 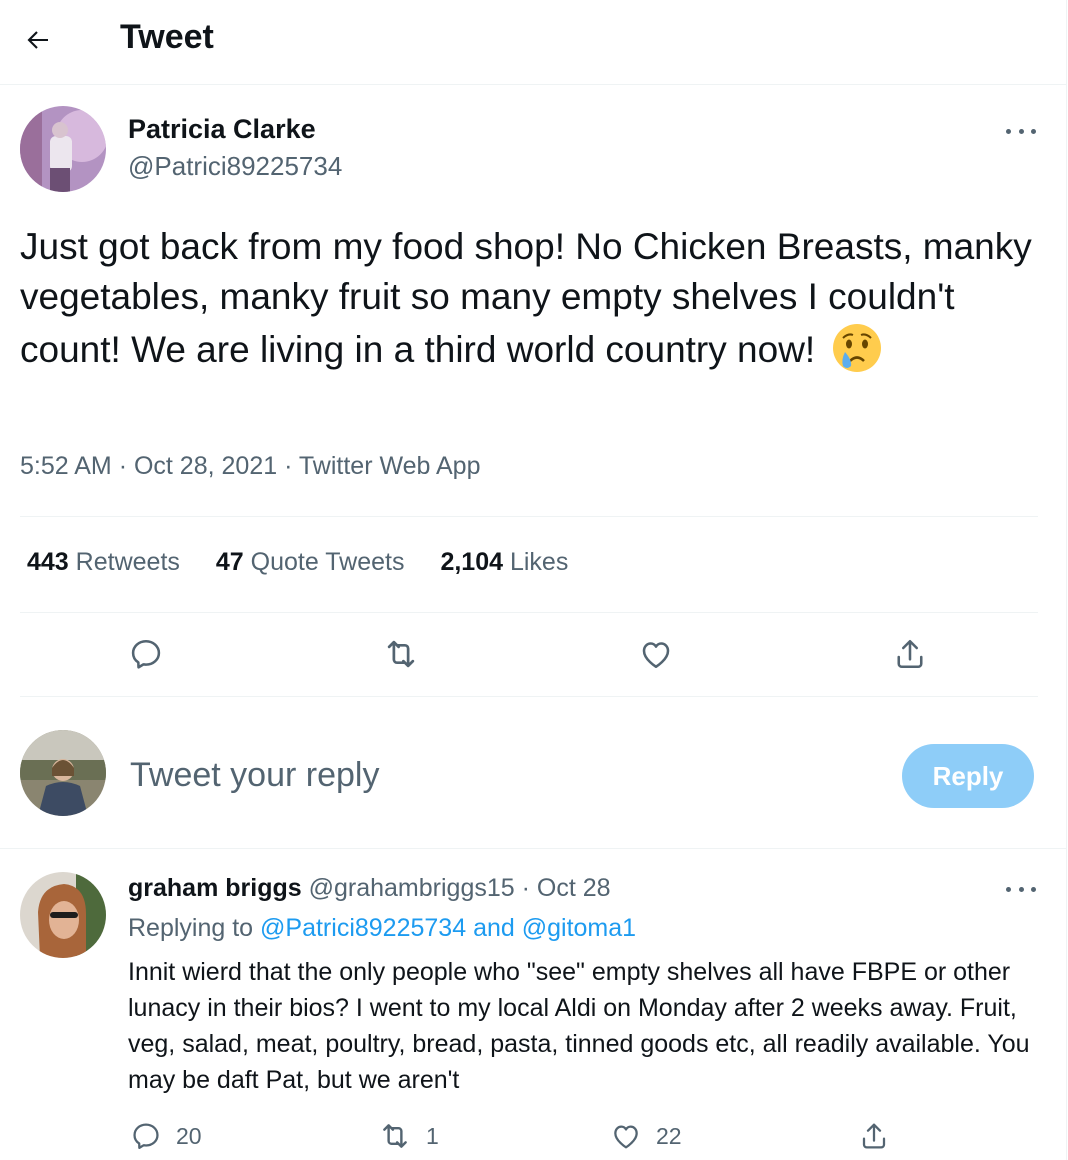 What do you see at coordinates (504, 562) in the screenshot?
I see `likes-stat: 2,104 Likes` at bounding box center [504, 562].